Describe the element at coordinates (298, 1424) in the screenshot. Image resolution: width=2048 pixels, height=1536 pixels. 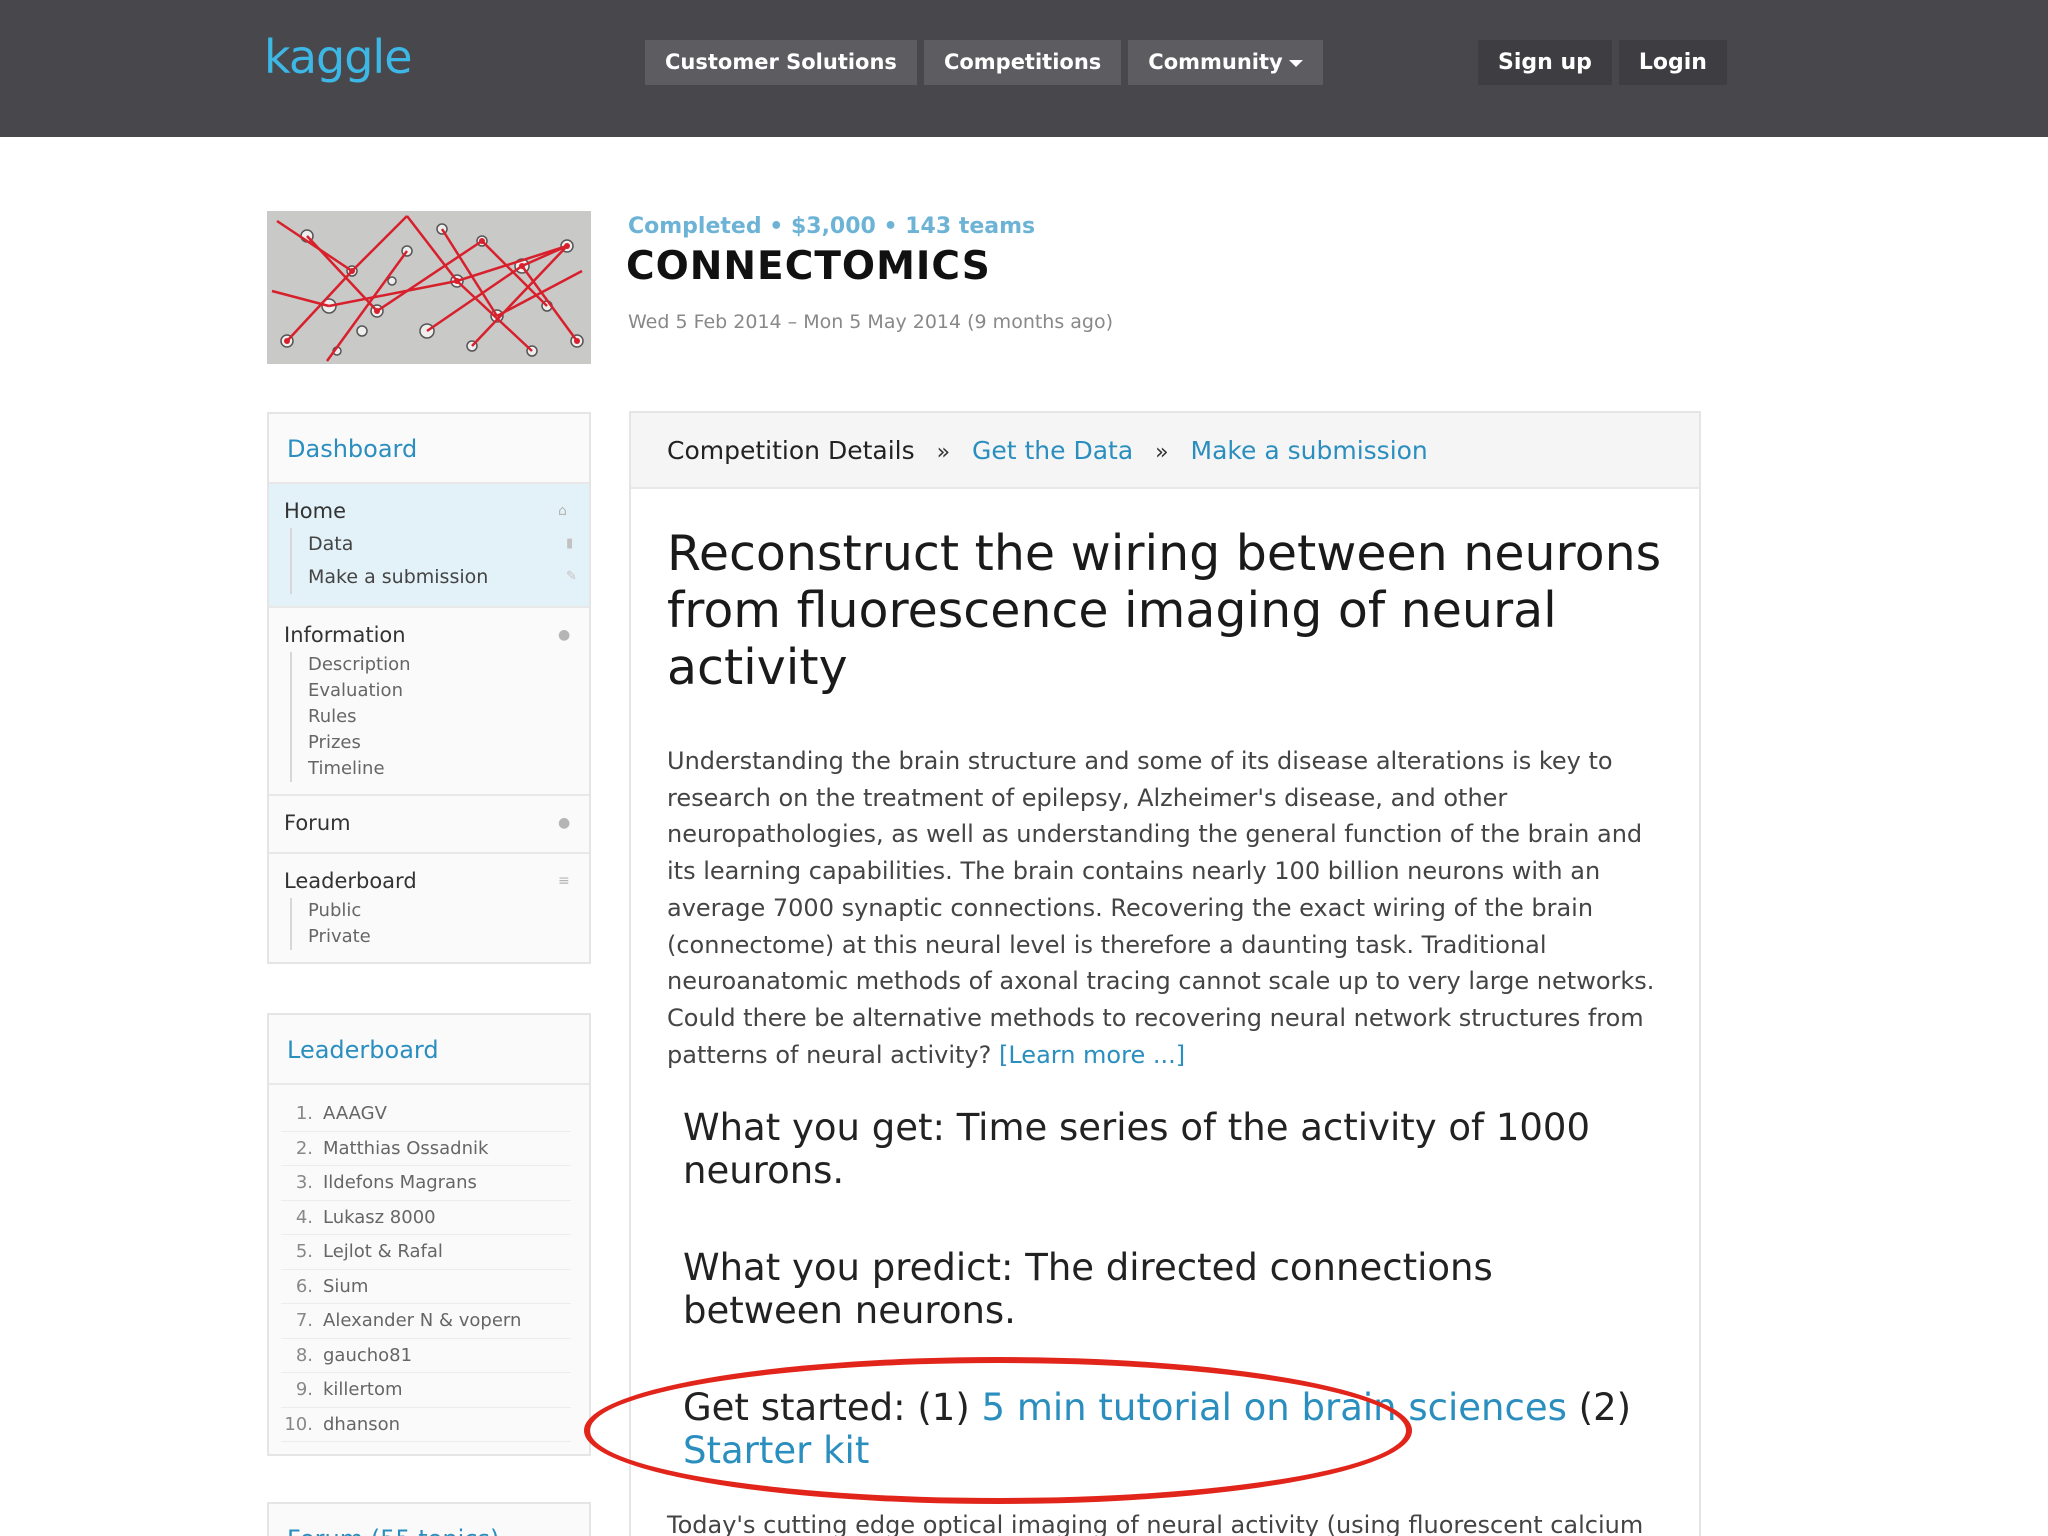
I see `leaderboard-rank: 10.` at that location.